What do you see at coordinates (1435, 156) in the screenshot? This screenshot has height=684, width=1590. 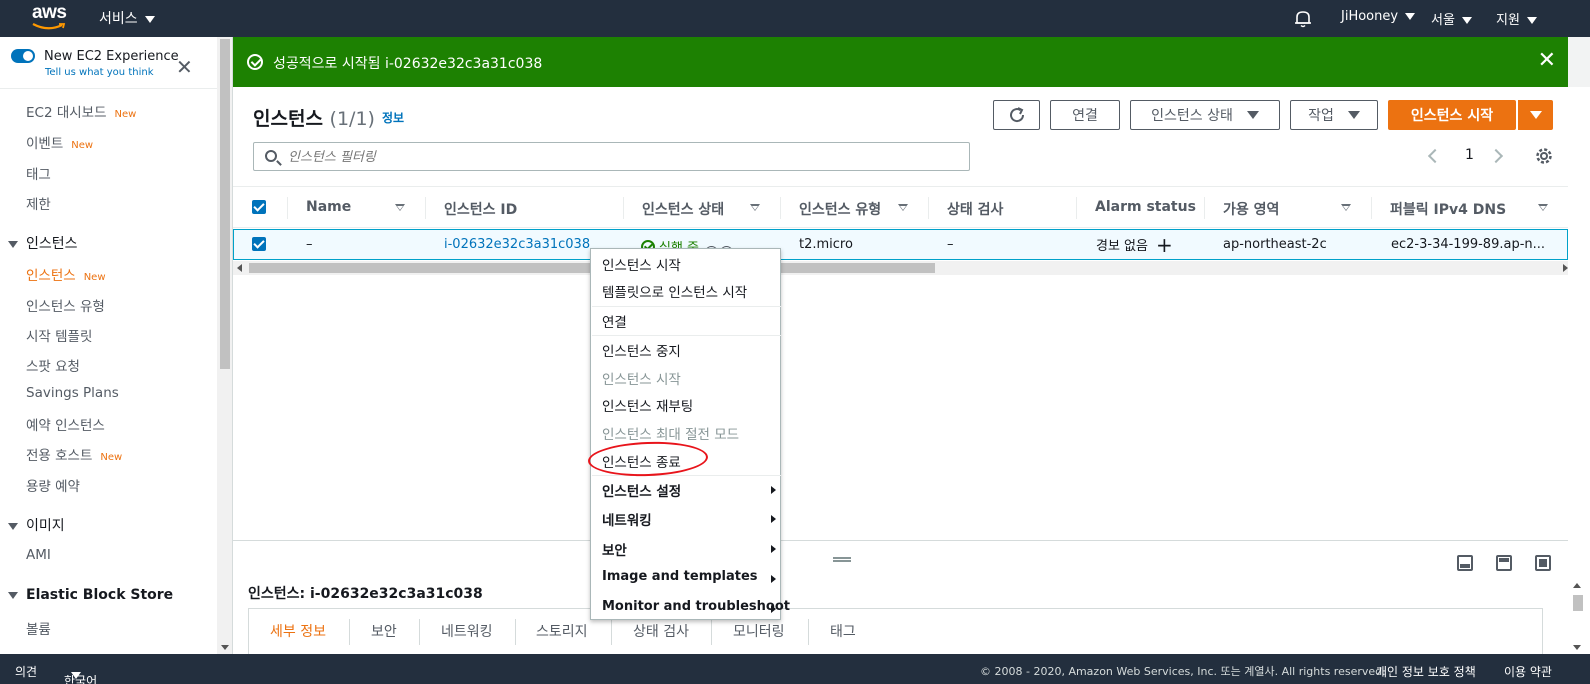 I see `chevron-left-icon` at bounding box center [1435, 156].